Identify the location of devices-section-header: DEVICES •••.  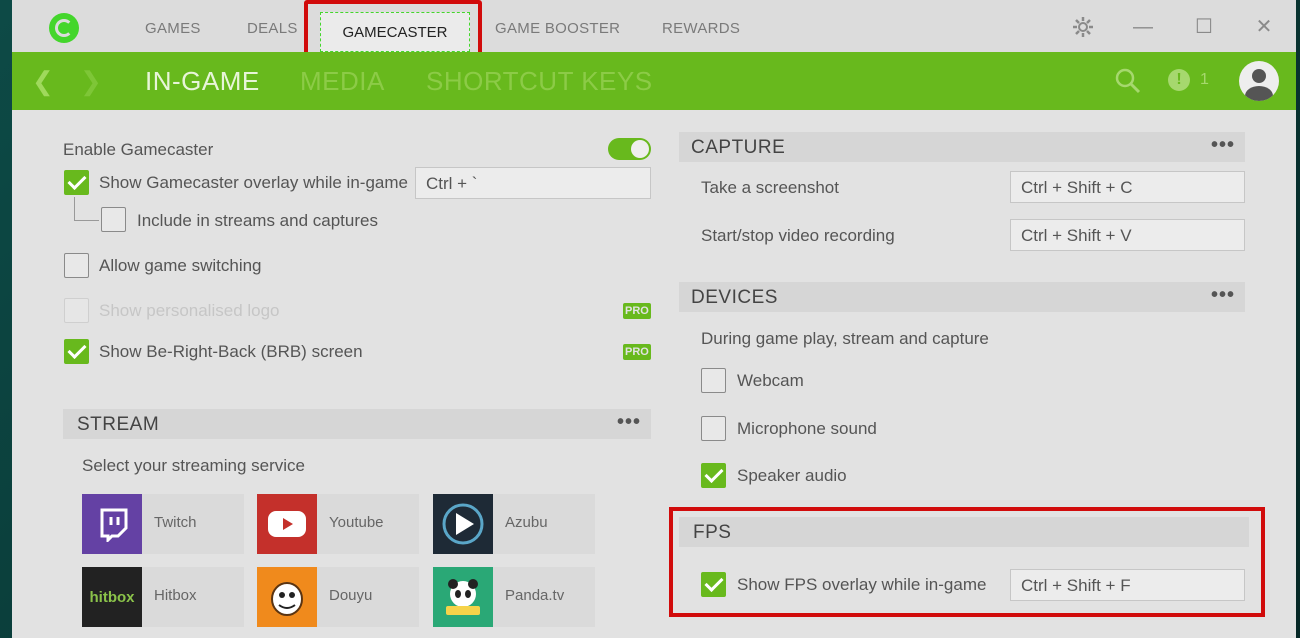
(962, 297).